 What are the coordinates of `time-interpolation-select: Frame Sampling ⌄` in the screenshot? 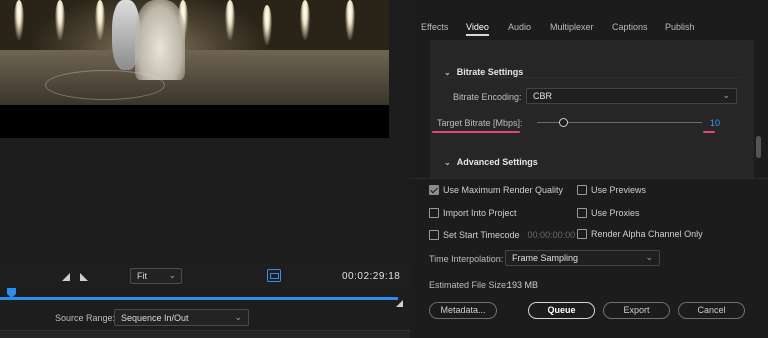 It's located at (582, 258).